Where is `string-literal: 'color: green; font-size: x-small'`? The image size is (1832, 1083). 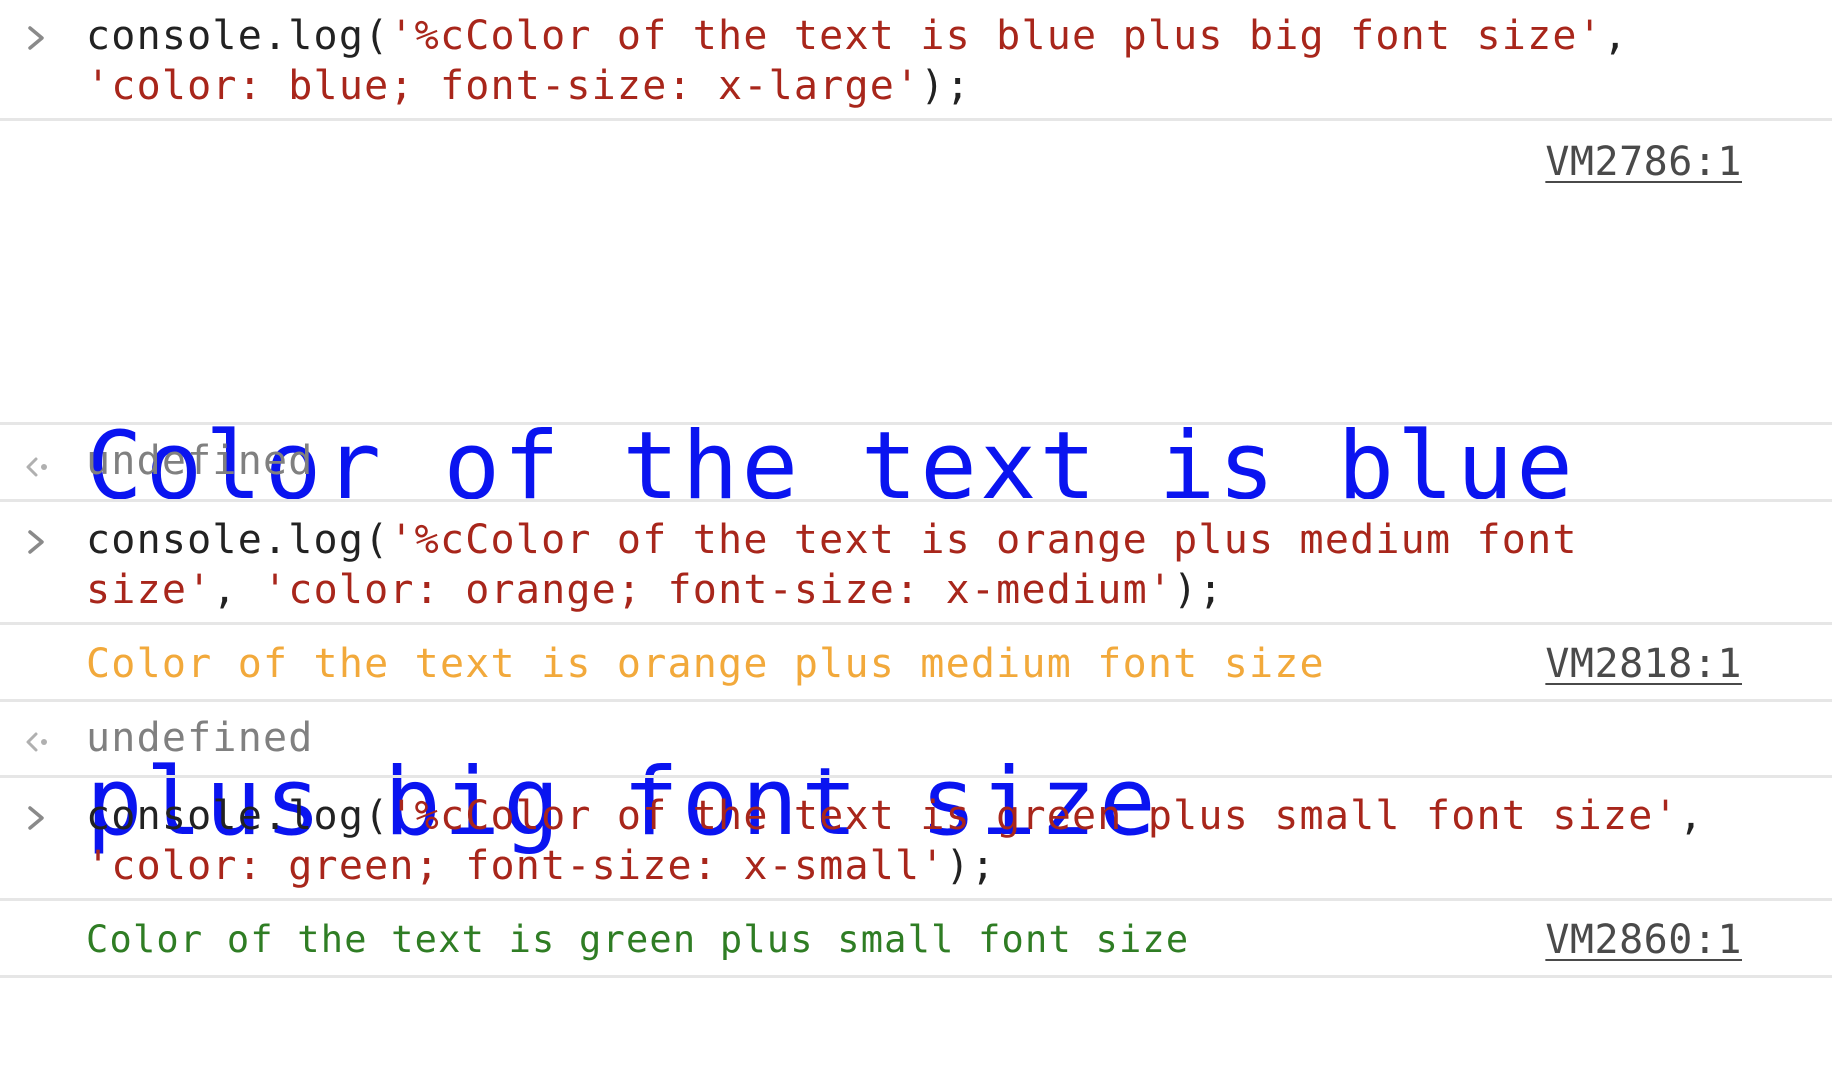 string-literal: 'color: green; font-size: x-small' is located at coordinates (516, 866).